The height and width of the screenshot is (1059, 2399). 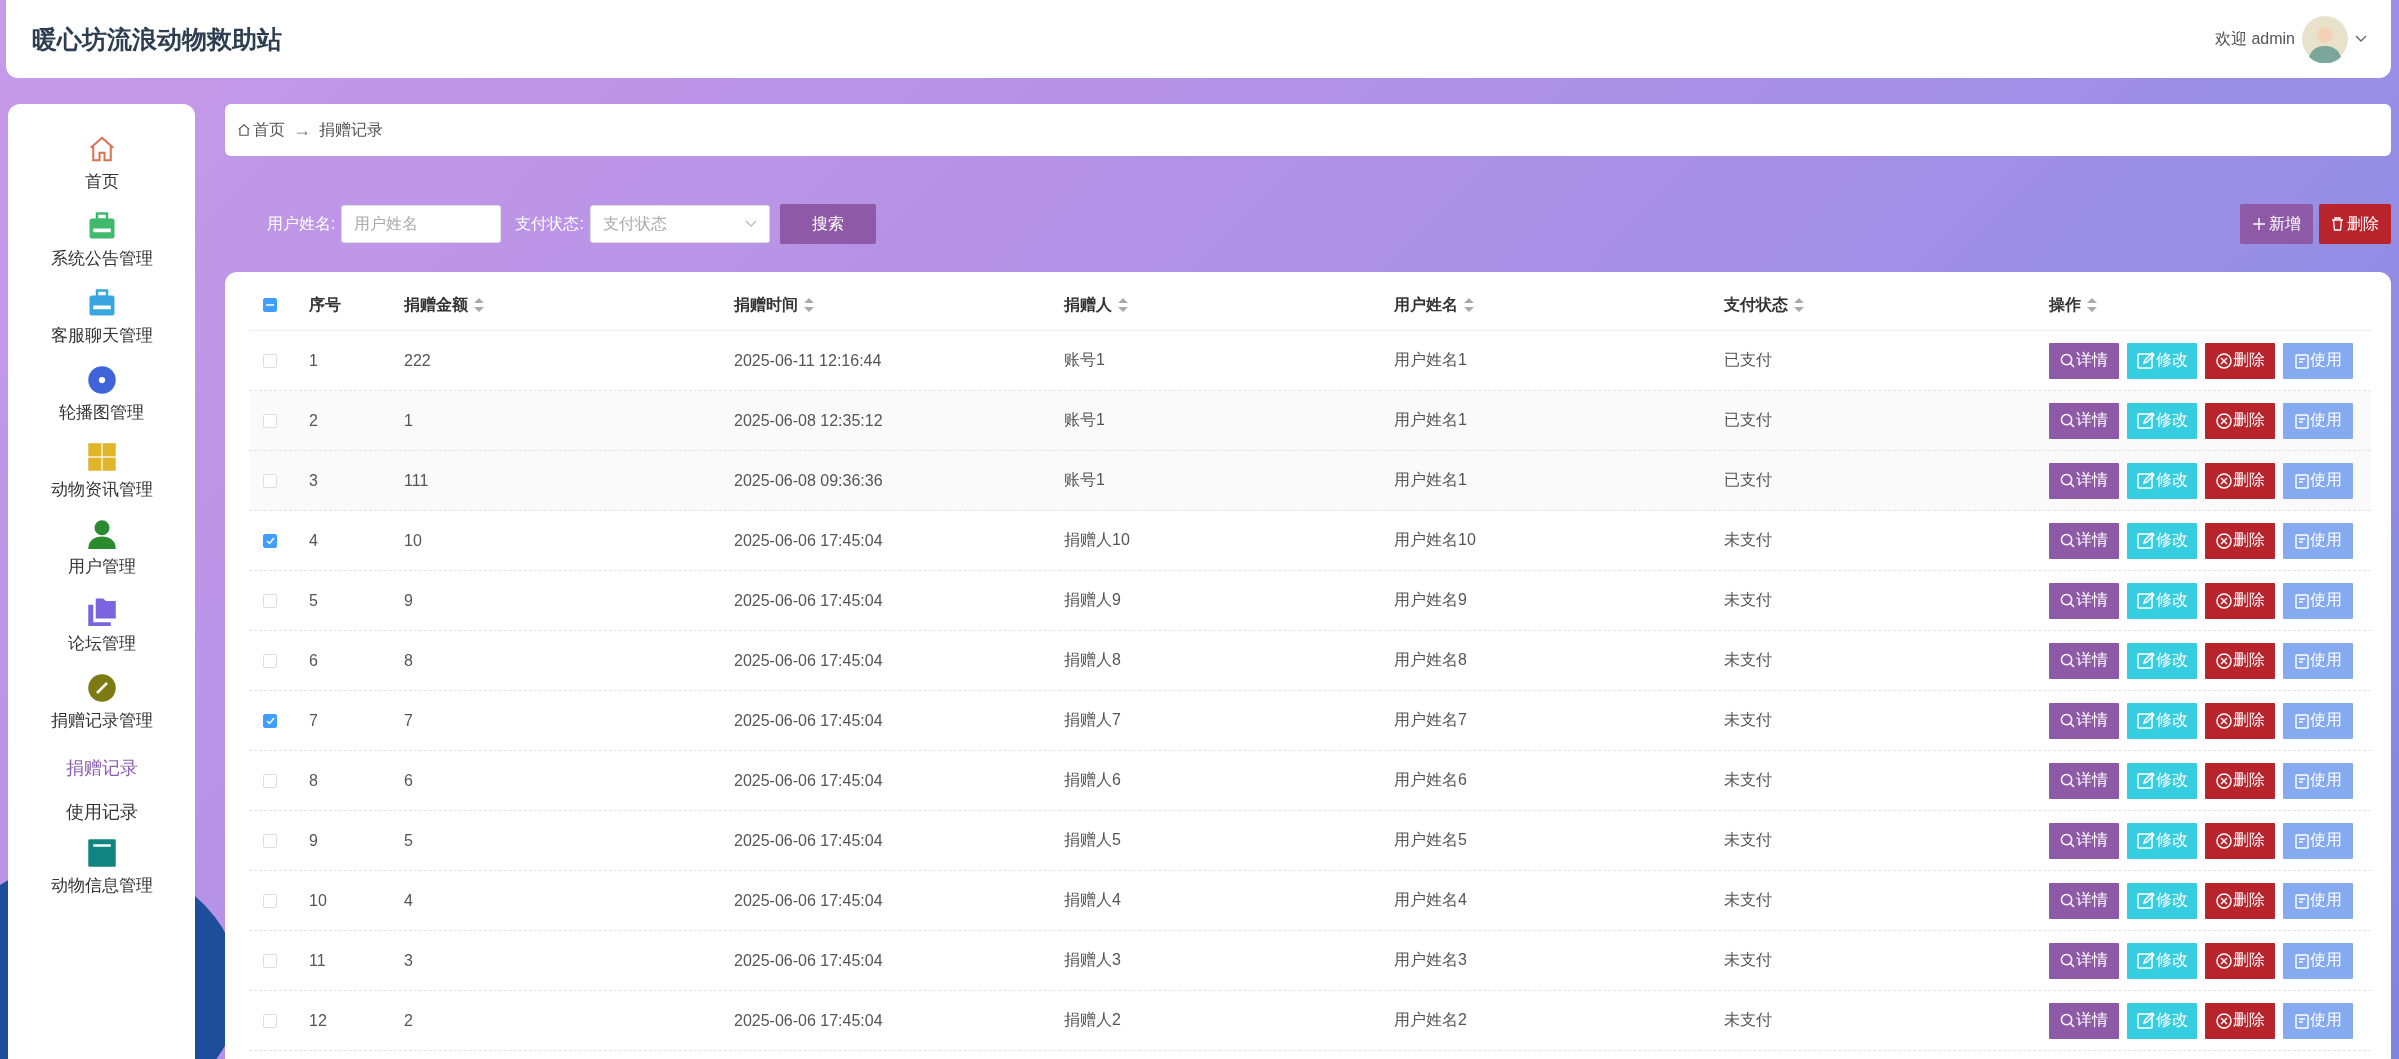 What do you see at coordinates (101, 548) in the screenshot?
I see `sidebar-item: 用户管理` at bounding box center [101, 548].